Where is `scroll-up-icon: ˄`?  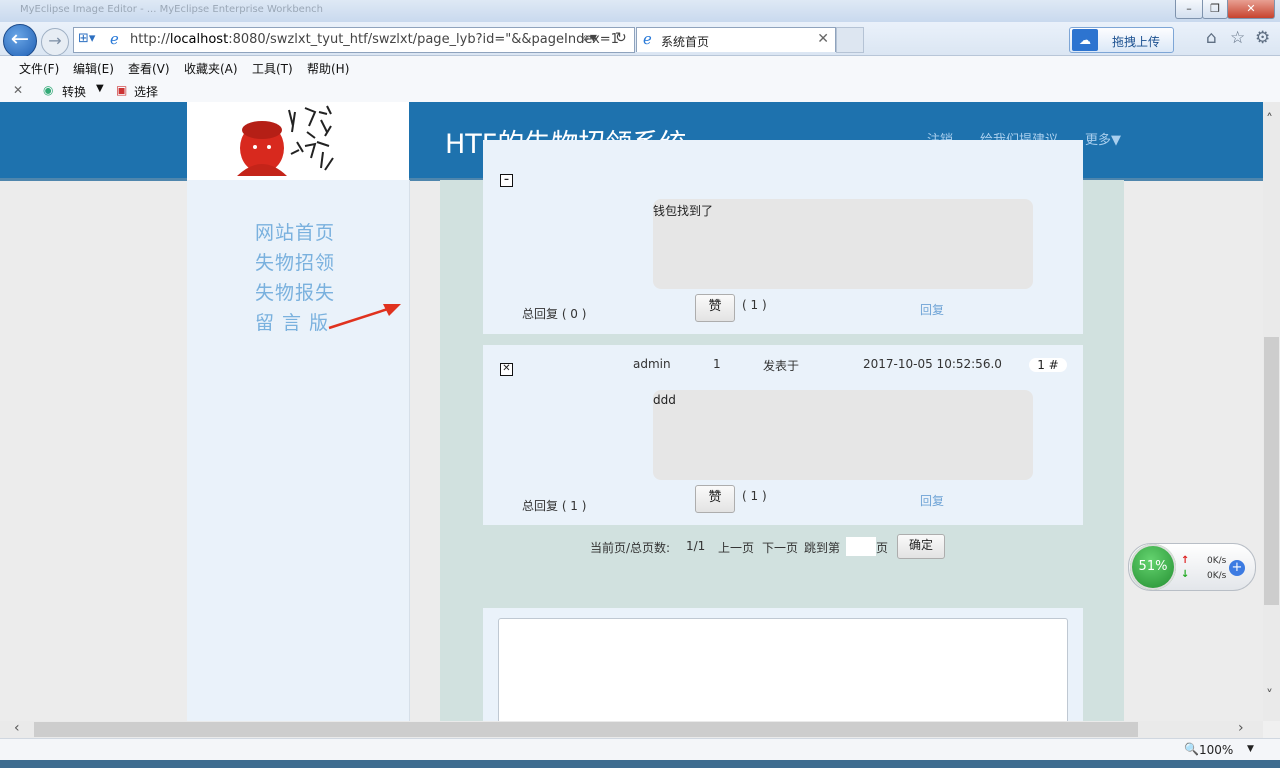
scroll-up-icon: ˄ is located at coordinates (1269, 120).